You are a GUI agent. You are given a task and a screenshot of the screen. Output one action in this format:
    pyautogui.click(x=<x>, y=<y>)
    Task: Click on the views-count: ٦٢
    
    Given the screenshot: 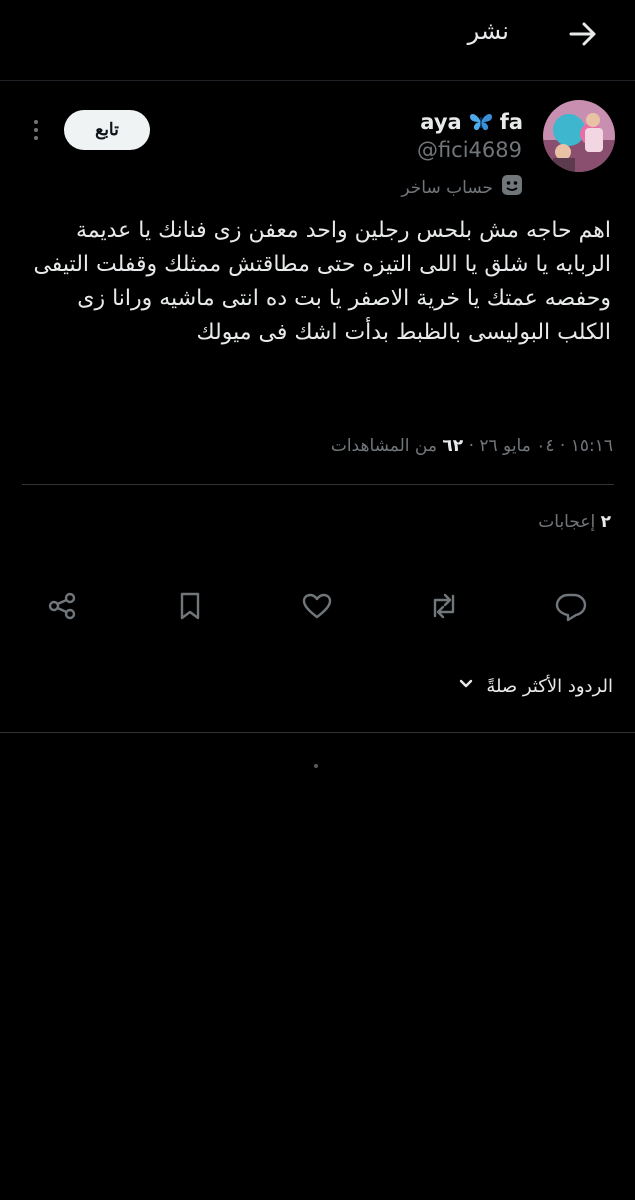 What is the action you would take?
    pyautogui.click(x=453, y=446)
    